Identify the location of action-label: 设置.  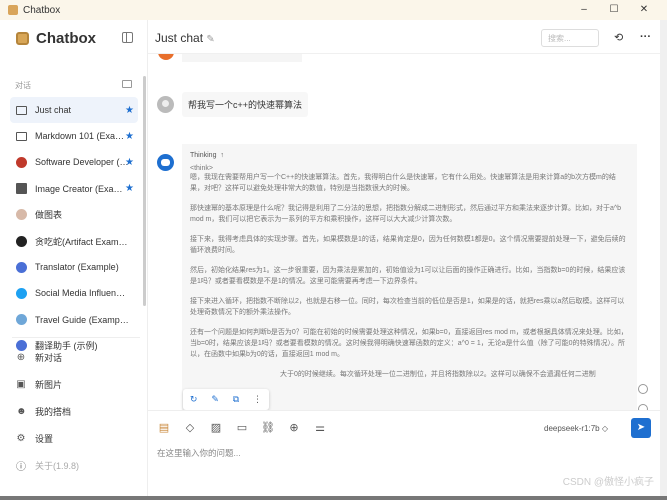
(44, 439).